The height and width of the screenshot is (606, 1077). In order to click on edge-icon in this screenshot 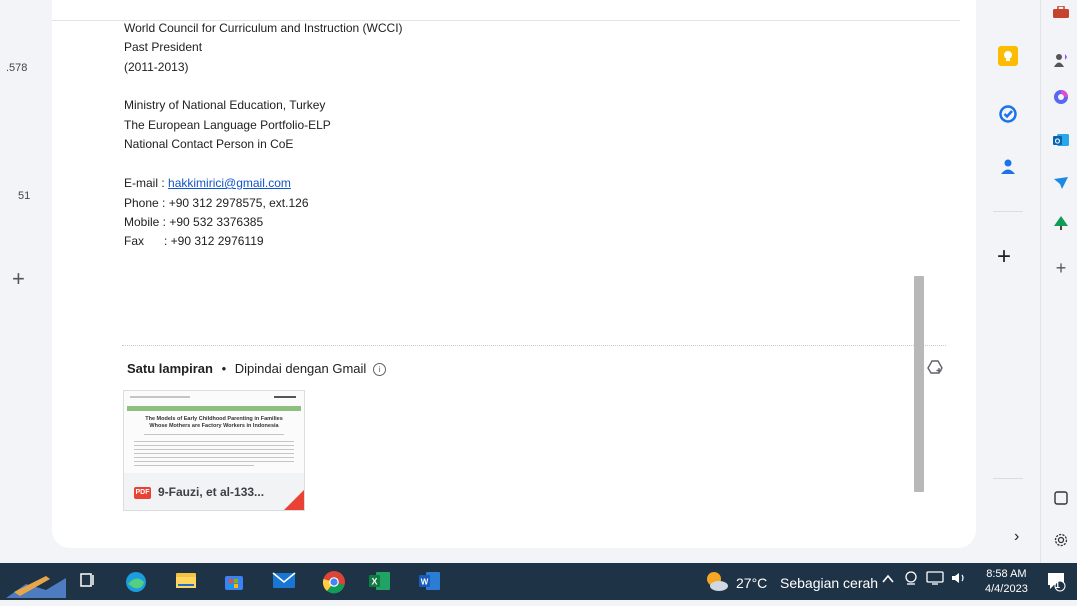, I will do `click(136, 582)`.